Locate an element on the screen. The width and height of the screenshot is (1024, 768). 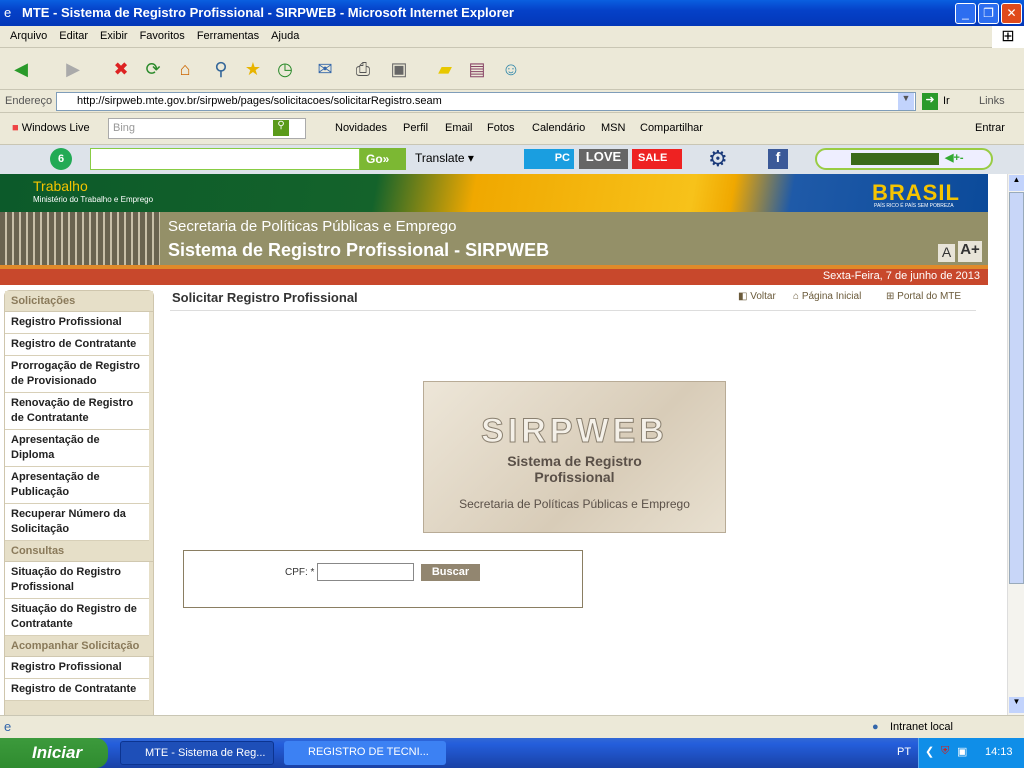
live-link-perfil: Perfil is located at coordinates (415, 128).